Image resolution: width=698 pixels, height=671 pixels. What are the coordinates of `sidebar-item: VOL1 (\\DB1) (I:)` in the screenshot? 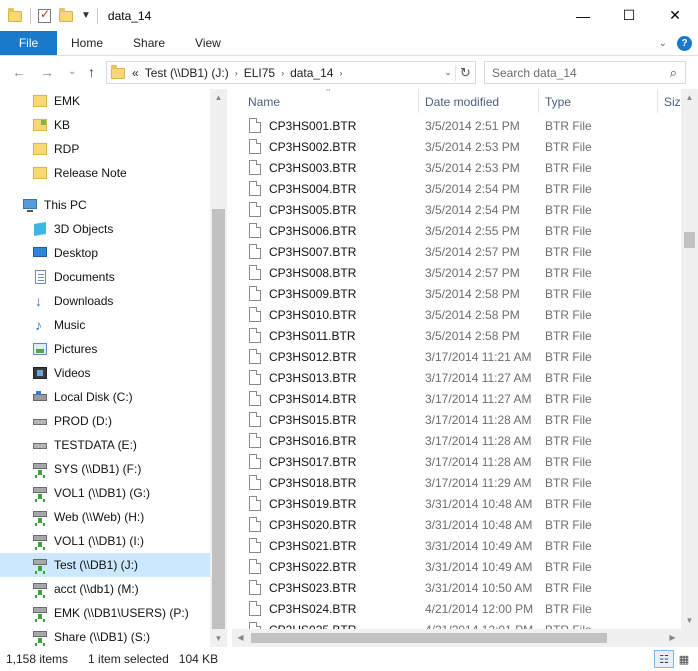 It's located at (105, 541).